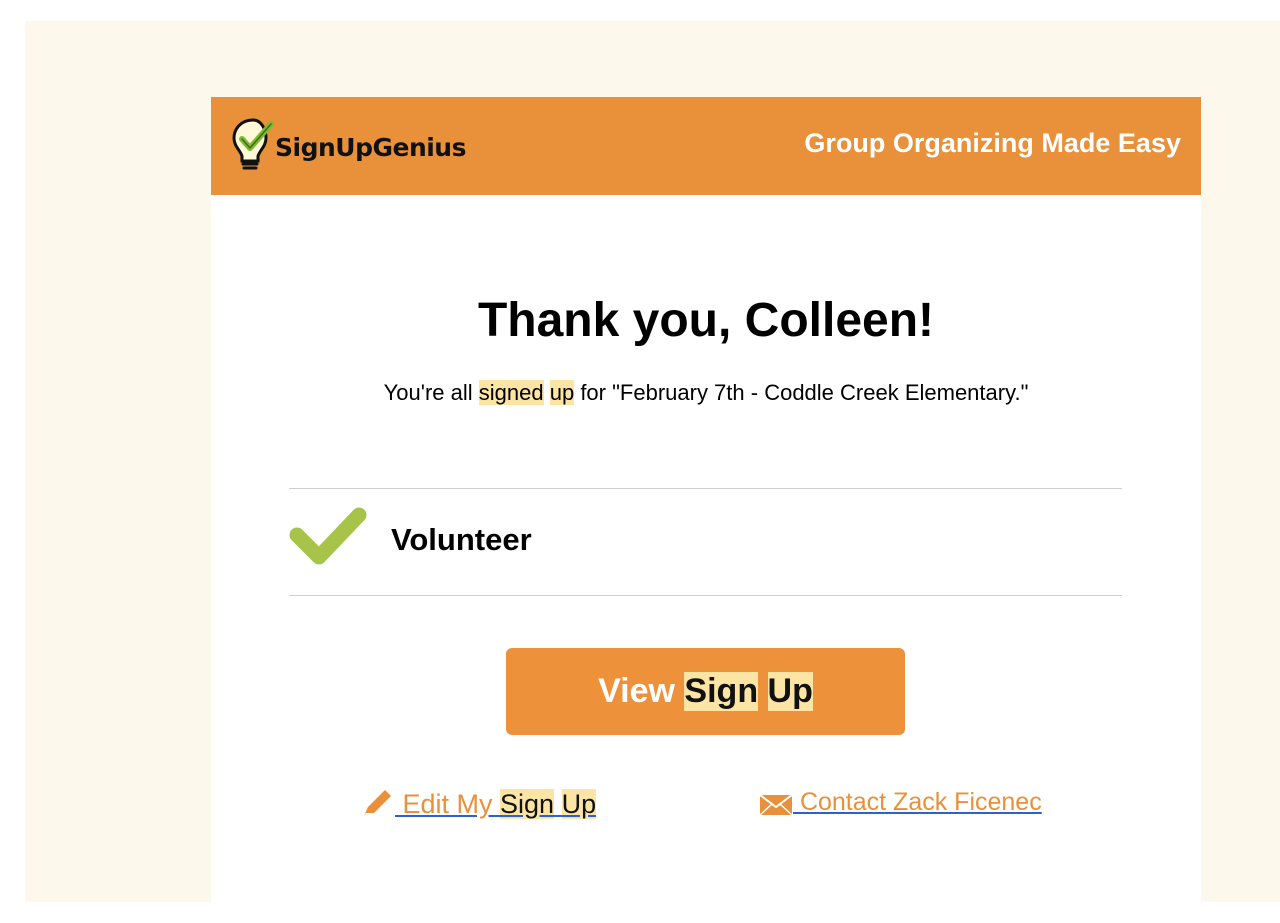 This screenshot has height=923, width=1280. What do you see at coordinates (562, 392) in the screenshot?
I see `highlight-up: up` at bounding box center [562, 392].